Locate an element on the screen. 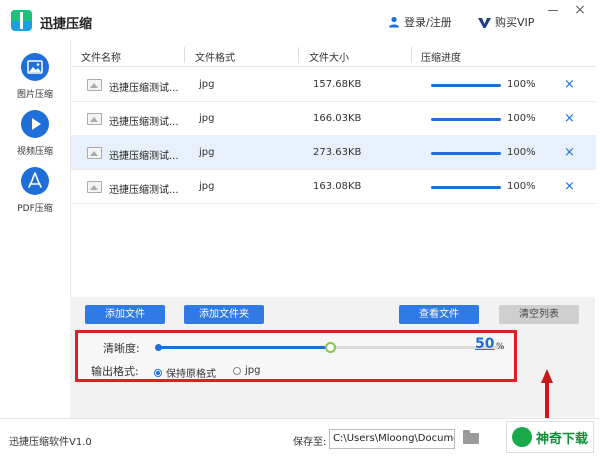  table-row: 迅捷压缩测试... jpg 163.08KB 100% × is located at coordinates (333, 187).